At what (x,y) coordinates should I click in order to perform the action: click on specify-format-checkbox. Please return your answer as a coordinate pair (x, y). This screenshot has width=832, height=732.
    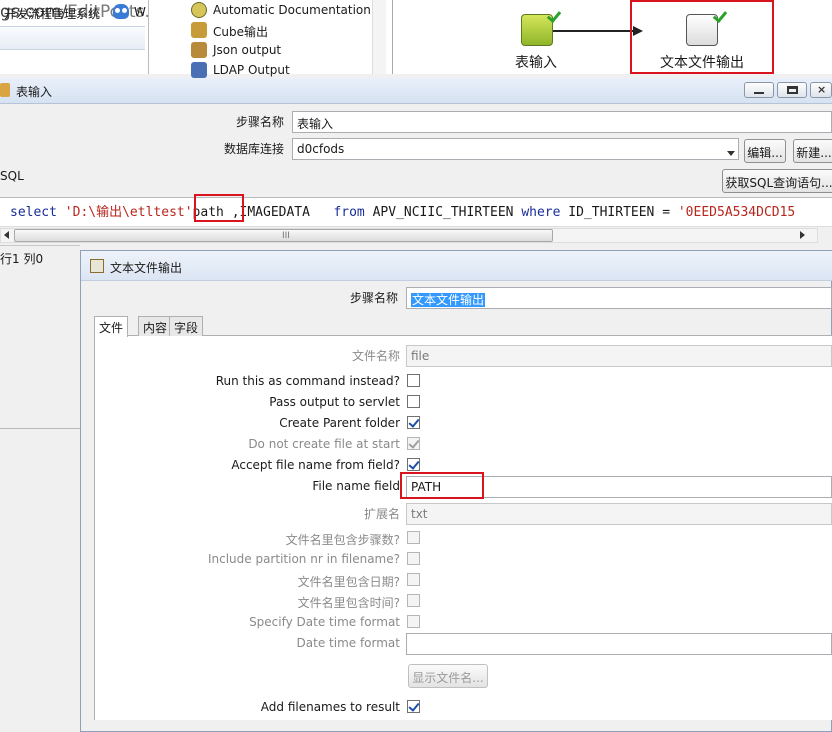
    Looking at the image, I should click on (413, 621).